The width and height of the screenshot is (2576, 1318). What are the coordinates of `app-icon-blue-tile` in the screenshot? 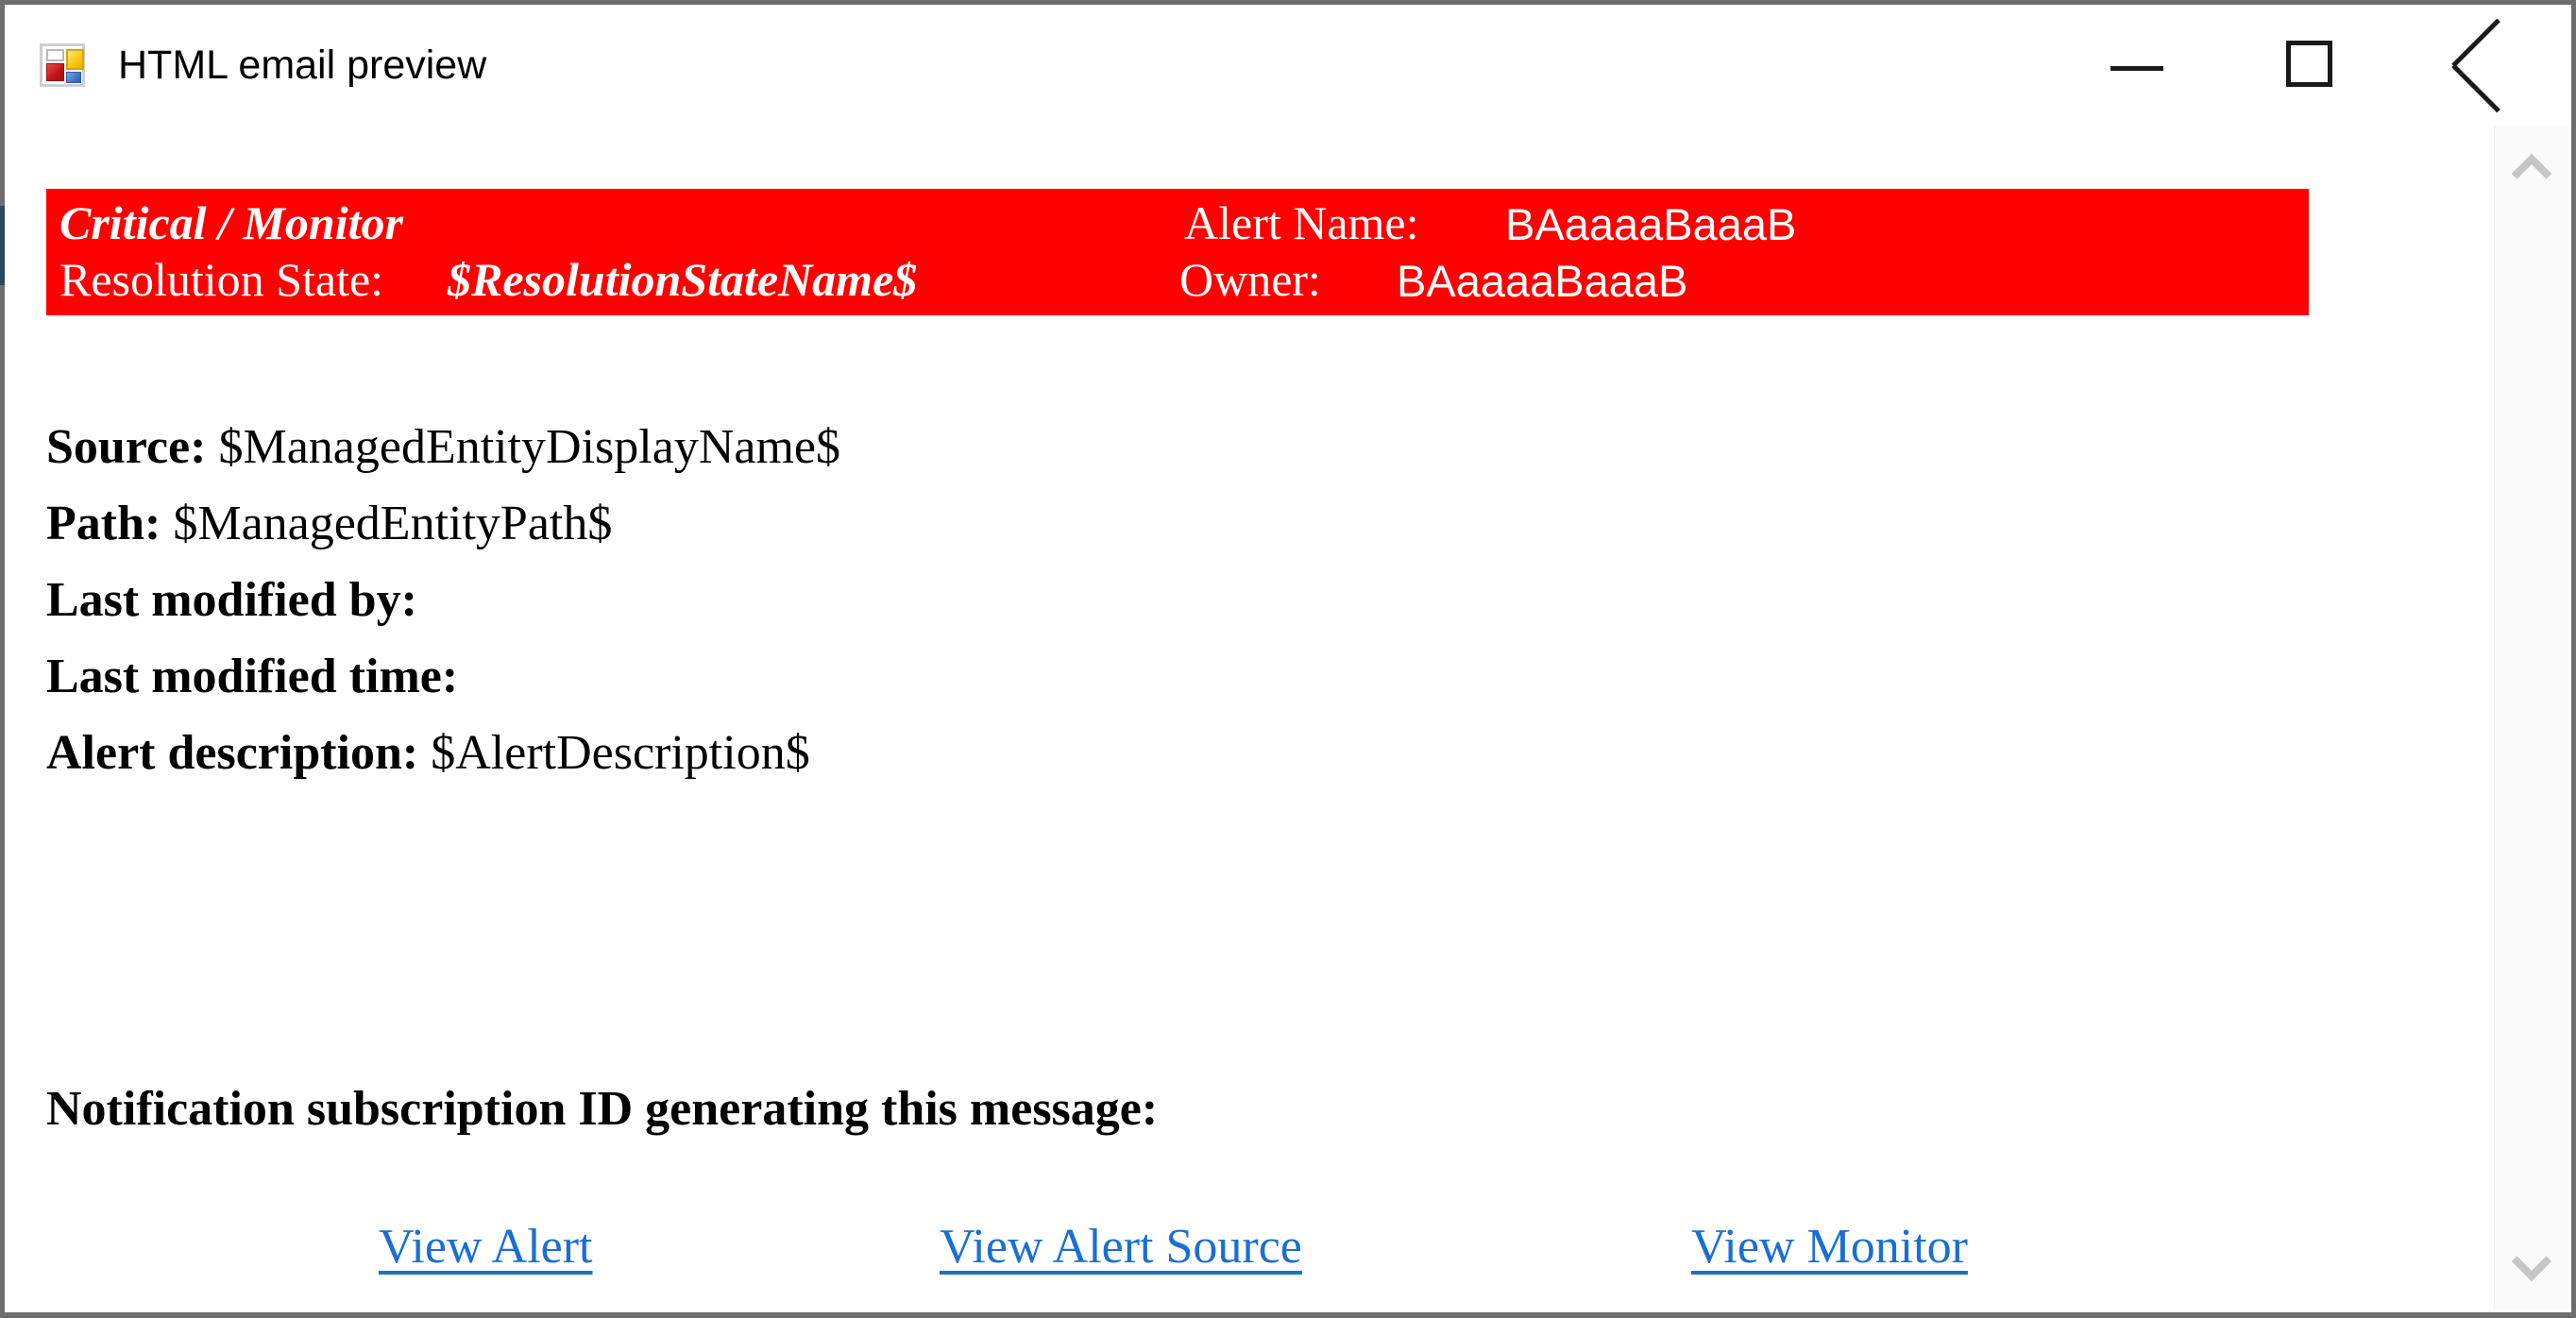 It's located at (73, 77).